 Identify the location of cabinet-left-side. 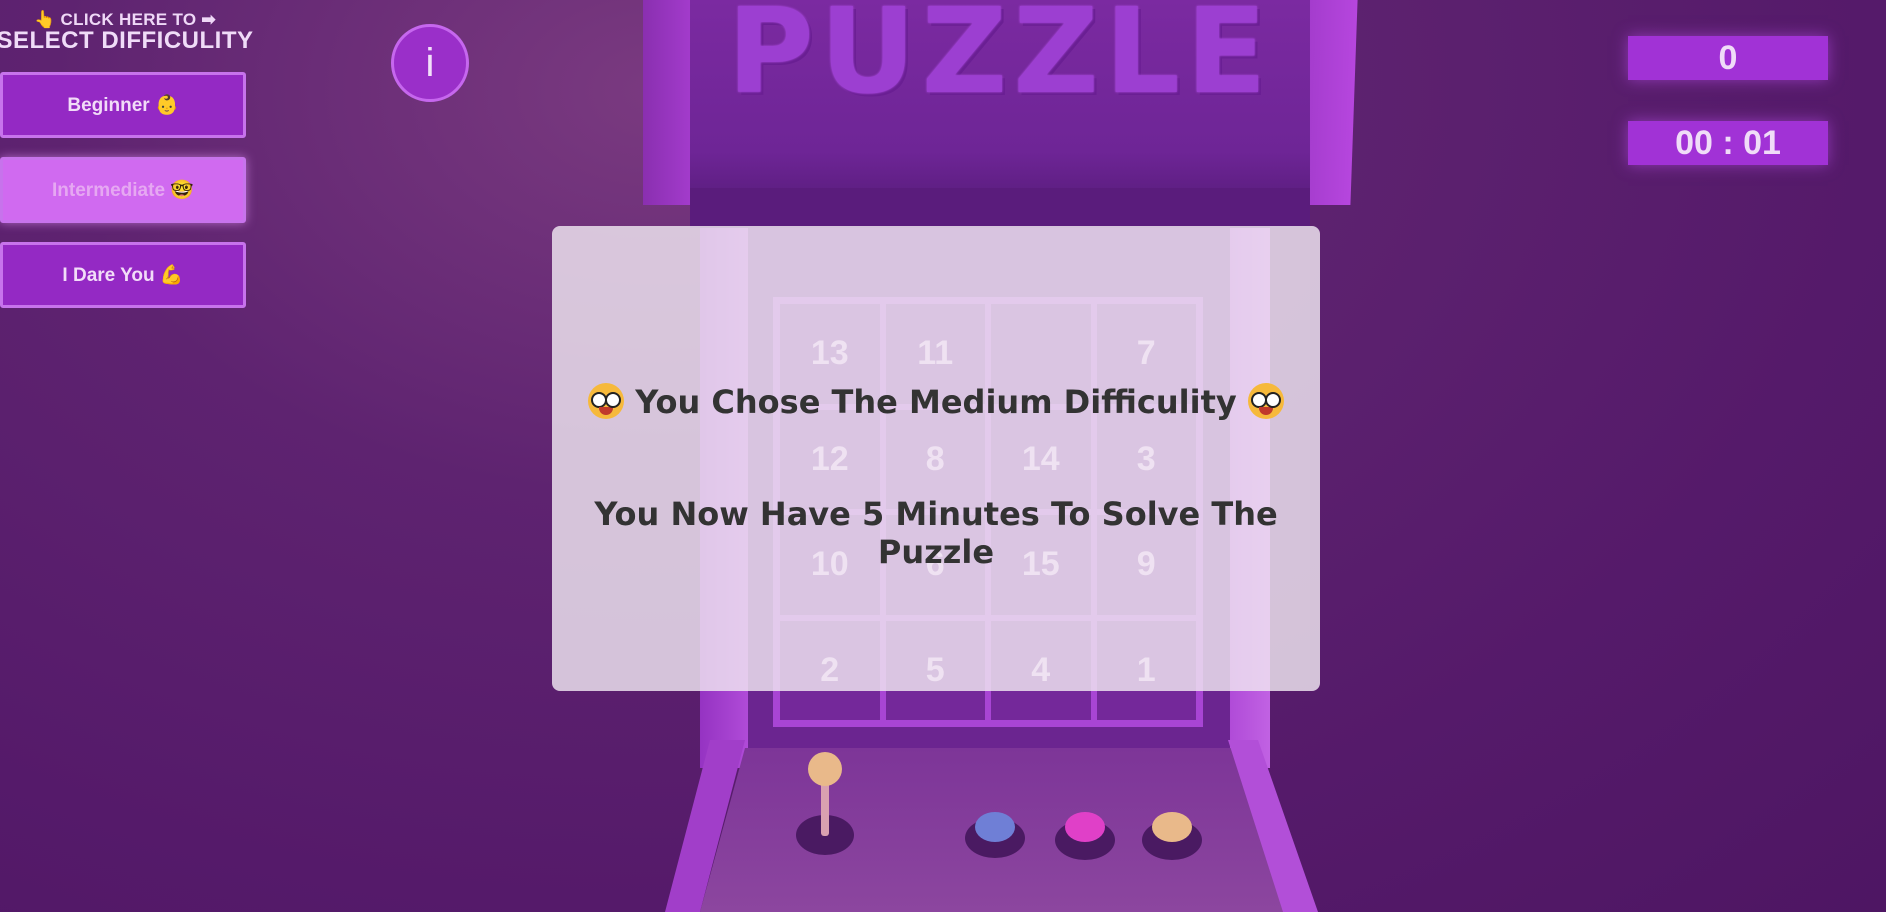
(668, 102).